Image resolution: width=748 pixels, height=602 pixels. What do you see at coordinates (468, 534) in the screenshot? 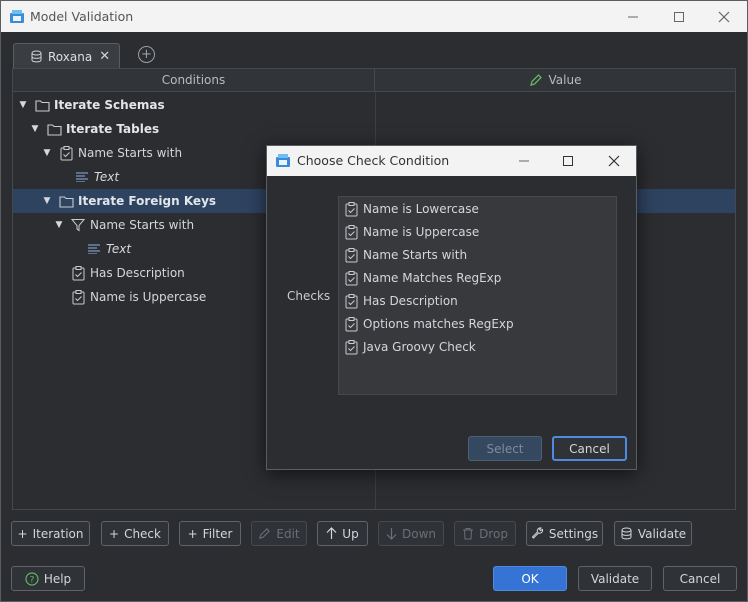
I see `trash-icon` at bounding box center [468, 534].